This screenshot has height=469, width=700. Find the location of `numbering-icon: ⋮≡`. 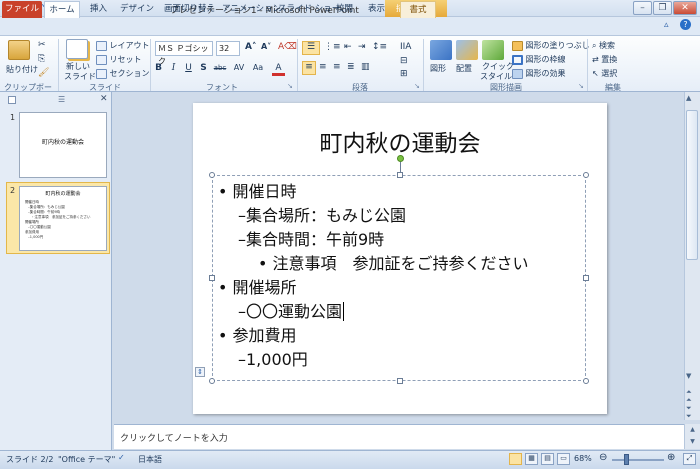

numbering-icon: ⋮≡ is located at coordinates (332, 47).